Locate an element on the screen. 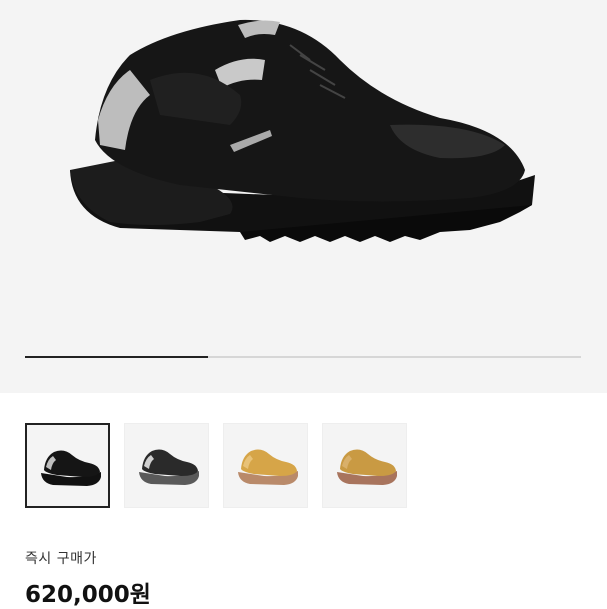 The width and height of the screenshot is (607, 609). gallery-progress-fill is located at coordinates (117, 357).